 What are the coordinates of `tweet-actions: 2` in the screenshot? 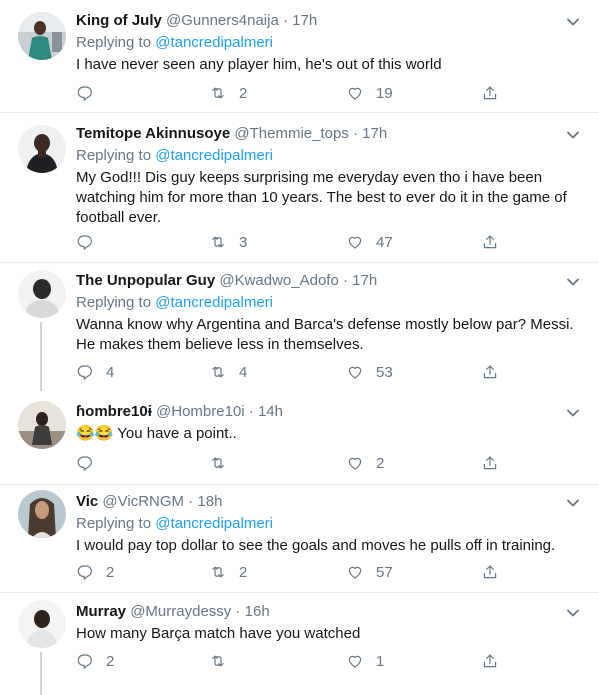 It's located at (296, 463).